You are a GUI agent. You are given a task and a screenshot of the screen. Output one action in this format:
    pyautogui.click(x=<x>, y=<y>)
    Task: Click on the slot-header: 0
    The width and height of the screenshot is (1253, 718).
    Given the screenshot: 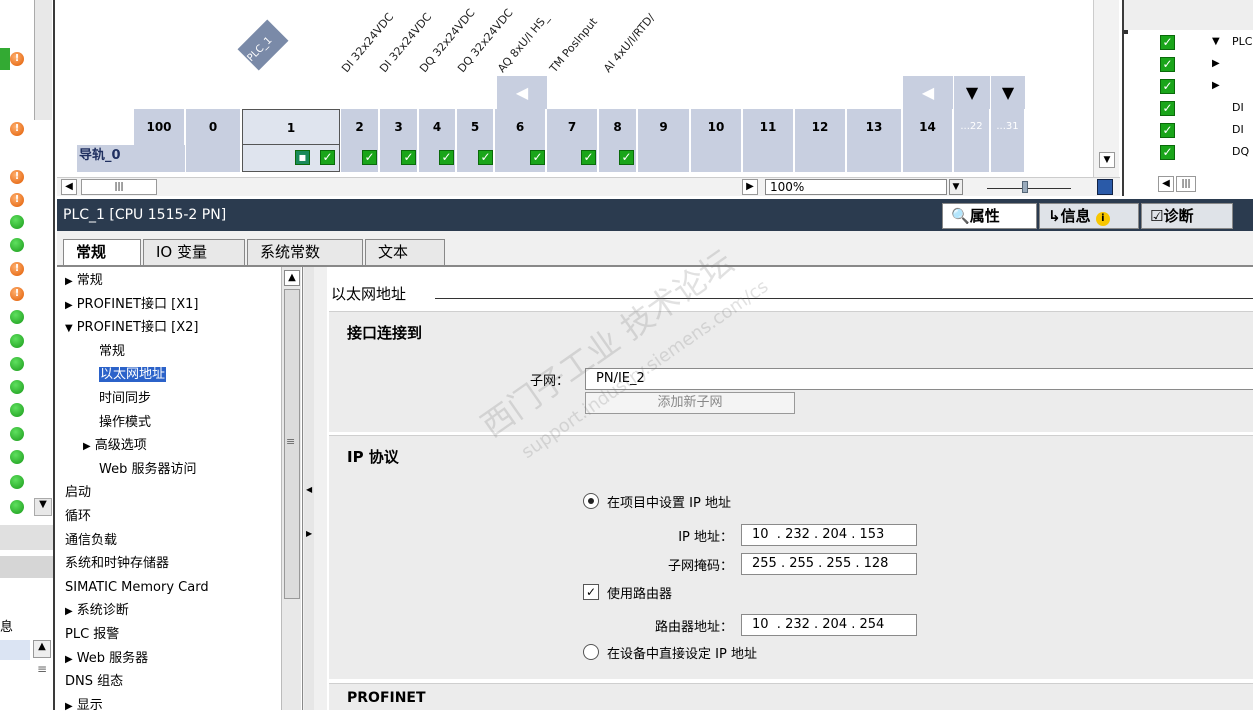 What is the action you would take?
    pyautogui.click(x=213, y=127)
    